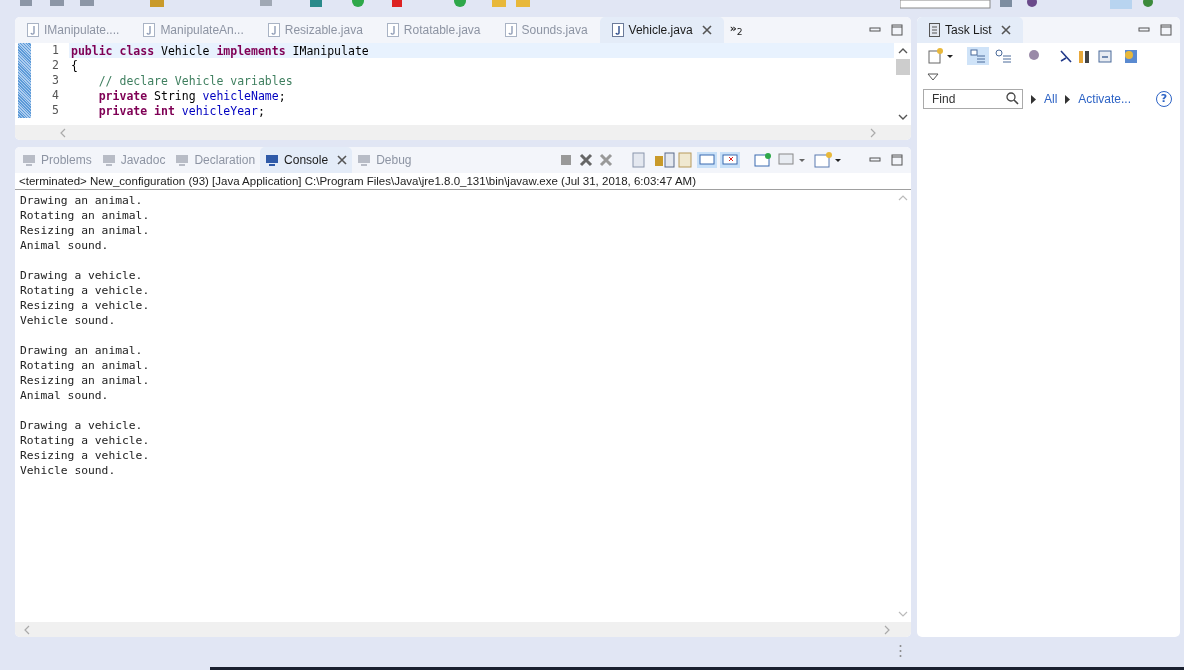  I want to click on code-line: public class Vehicle implements IManipulate, so click(219, 50).